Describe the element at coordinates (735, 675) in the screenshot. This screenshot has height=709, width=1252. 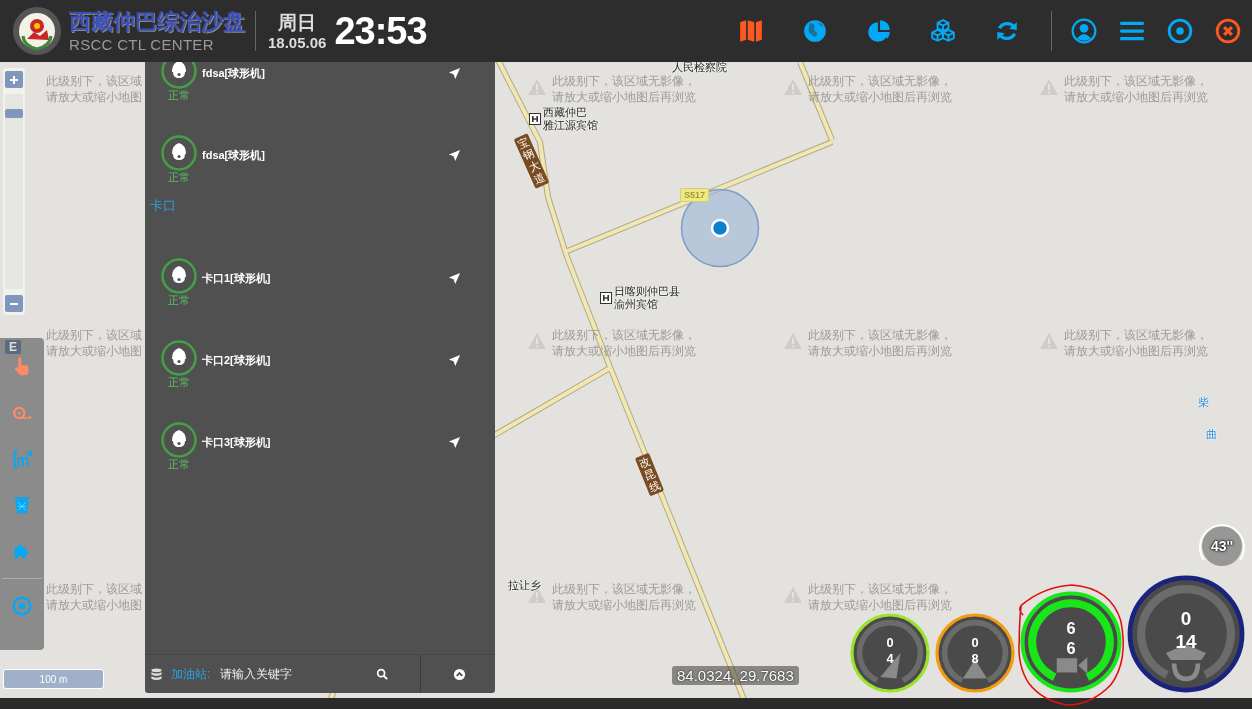
I see `coordinates-text: 84.0324, 29.7683` at that location.